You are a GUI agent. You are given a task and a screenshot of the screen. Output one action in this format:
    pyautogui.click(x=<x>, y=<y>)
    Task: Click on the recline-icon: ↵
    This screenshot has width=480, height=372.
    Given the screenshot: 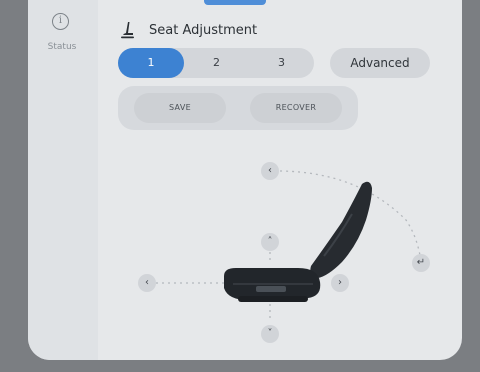 What is the action you would take?
    pyautogui.click(x=421, y=262)
    